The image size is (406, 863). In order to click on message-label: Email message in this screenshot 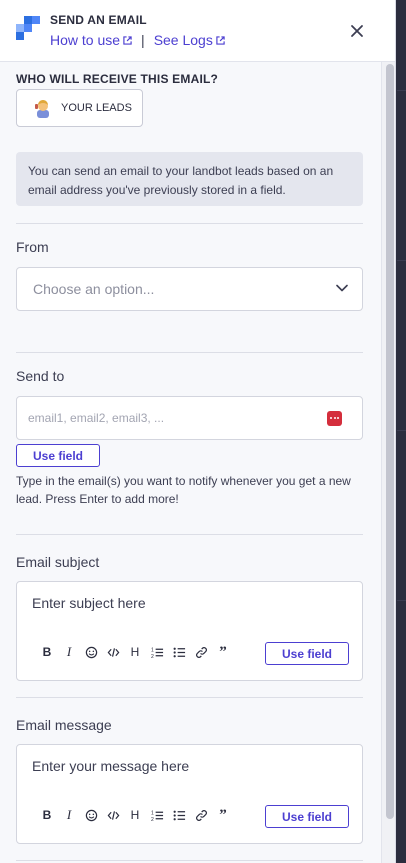, I will do `click(64, 725)`.